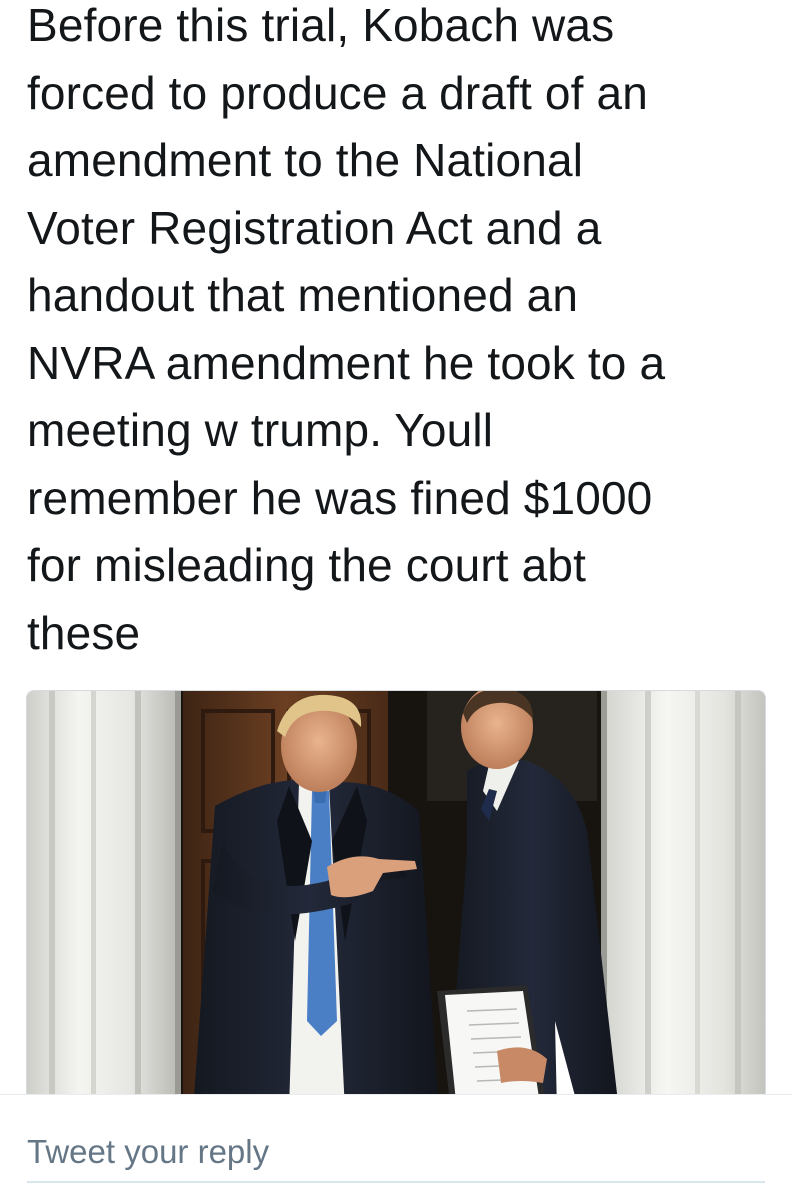 The image size is (792, 1201). What do you see at coordinates (396, 1153) in the screenshot?
I see `reply-input: Tweet your reply` at bounding box center [396, 1153].